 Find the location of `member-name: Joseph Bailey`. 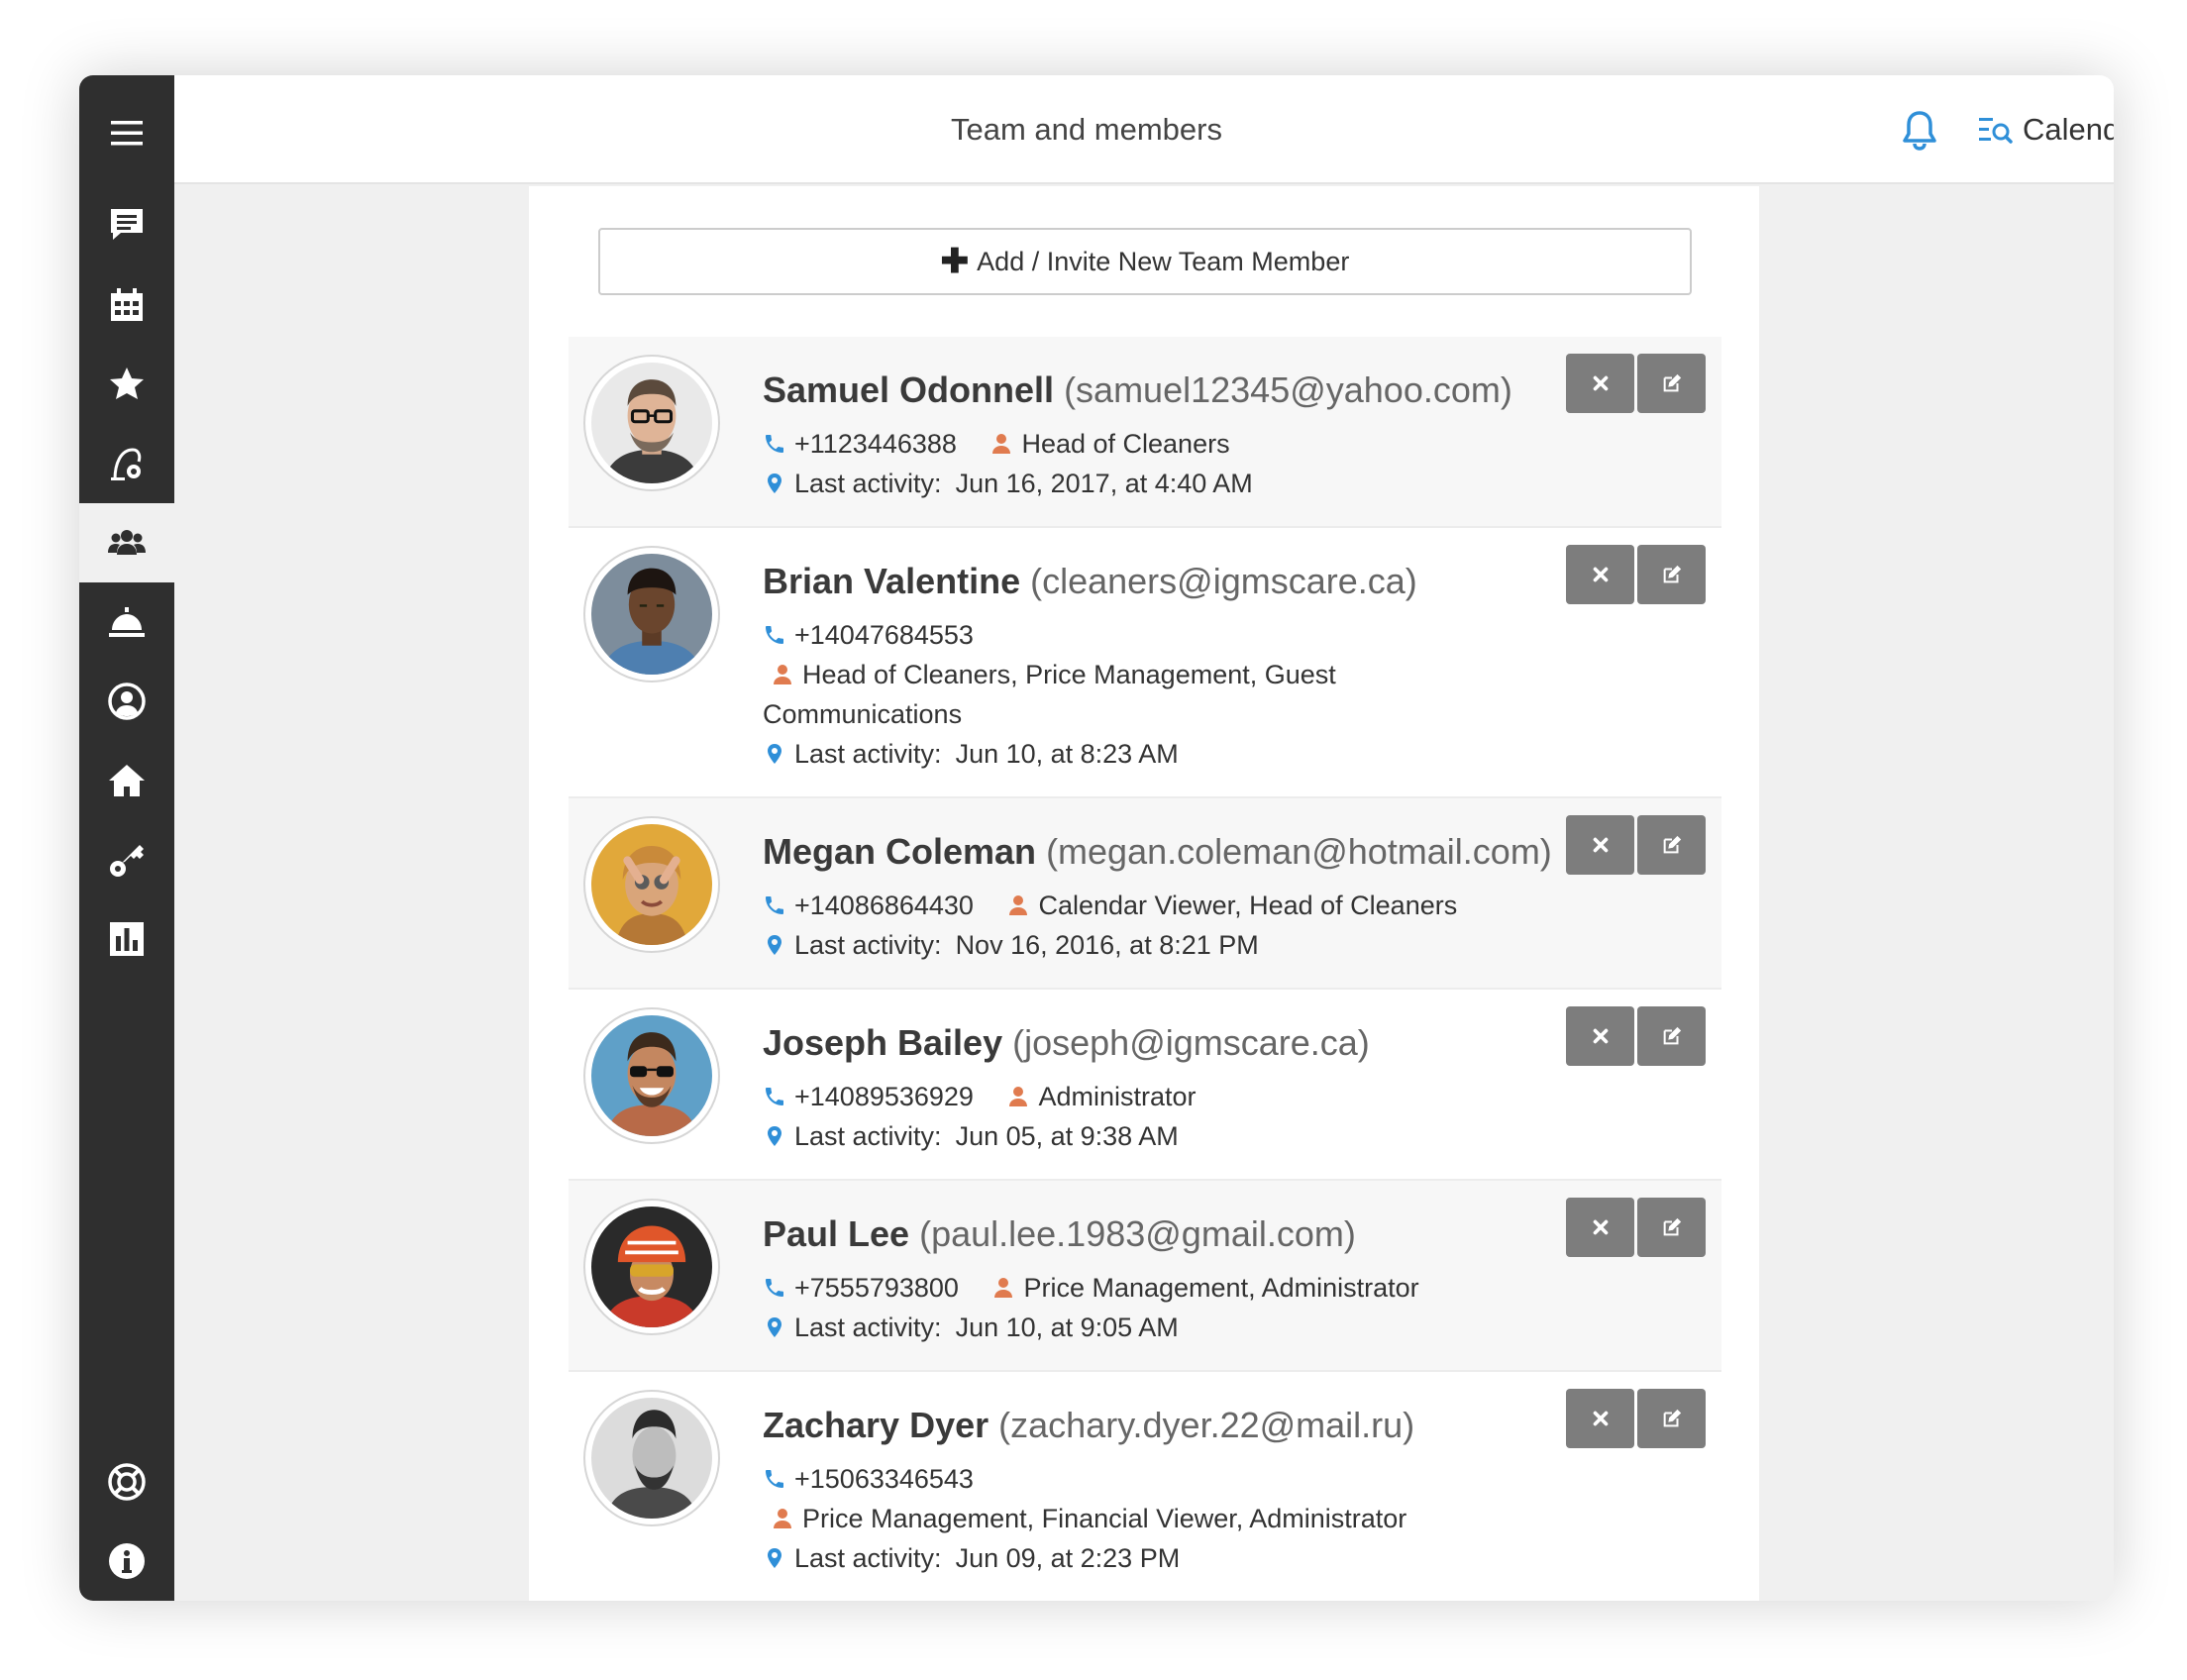

member-name: Joseph Bailey is located at coordinates (883, 1042).